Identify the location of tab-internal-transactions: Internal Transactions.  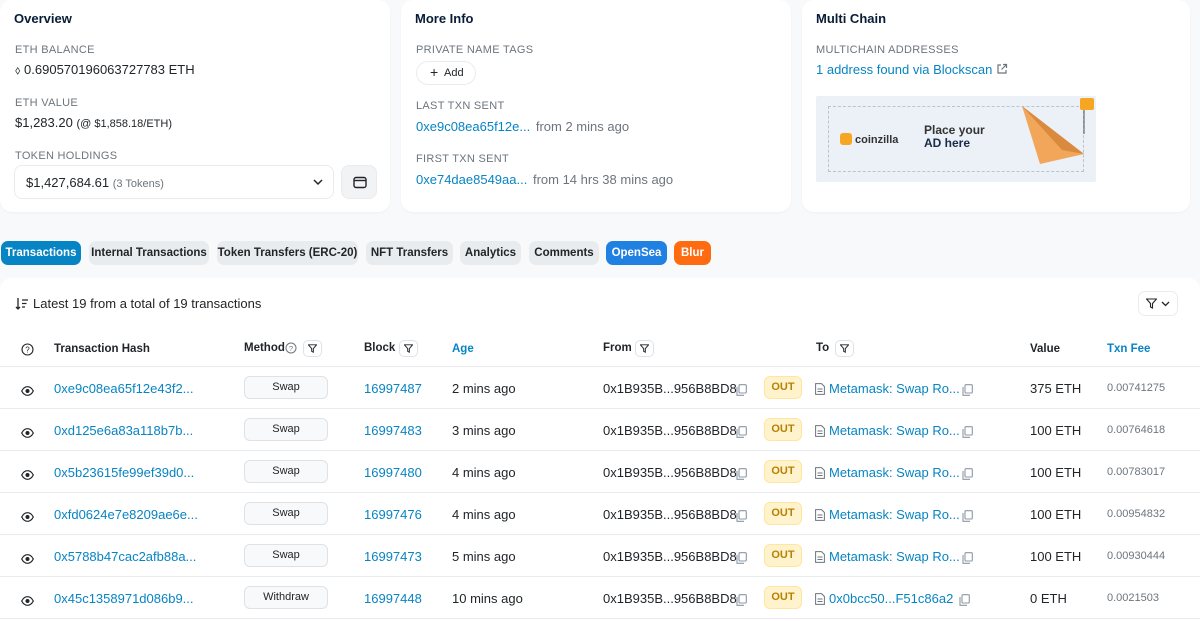
(149, 253).